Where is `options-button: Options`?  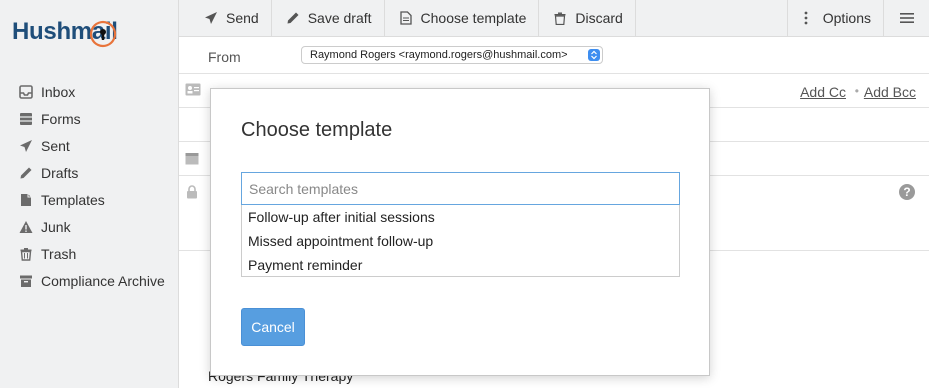 options-button: Options is located at coordinates (835, 18).